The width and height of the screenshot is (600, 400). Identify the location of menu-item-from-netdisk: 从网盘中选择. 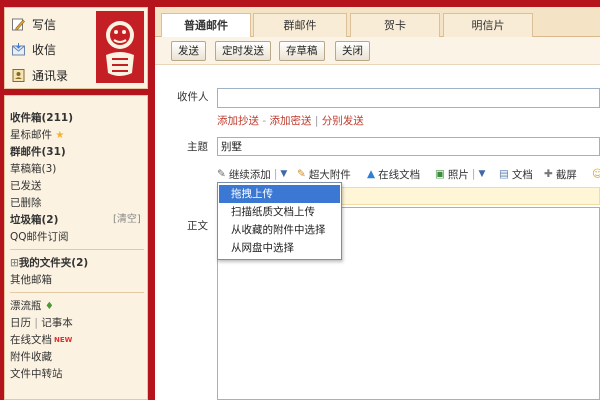
(279, 248).